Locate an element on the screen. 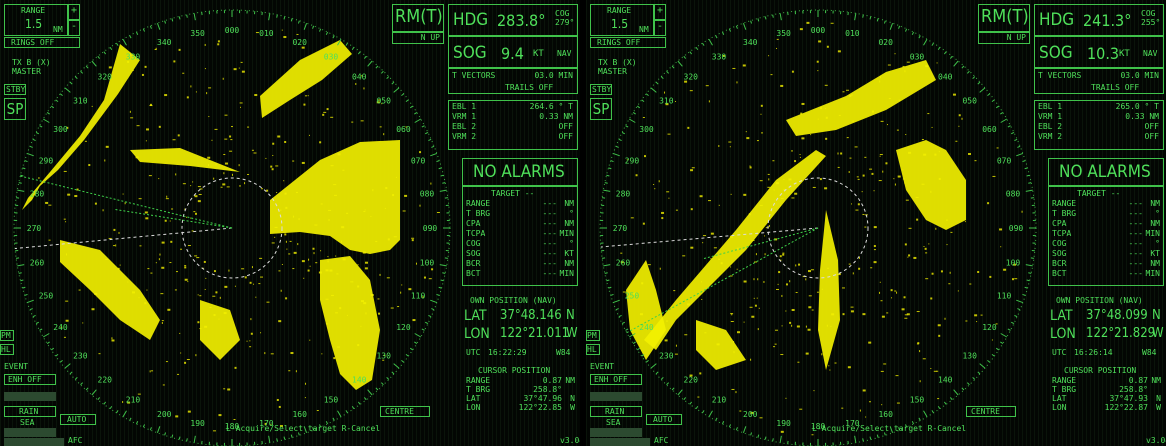  sog-unit: KT is located at coordinates (1124, 54).